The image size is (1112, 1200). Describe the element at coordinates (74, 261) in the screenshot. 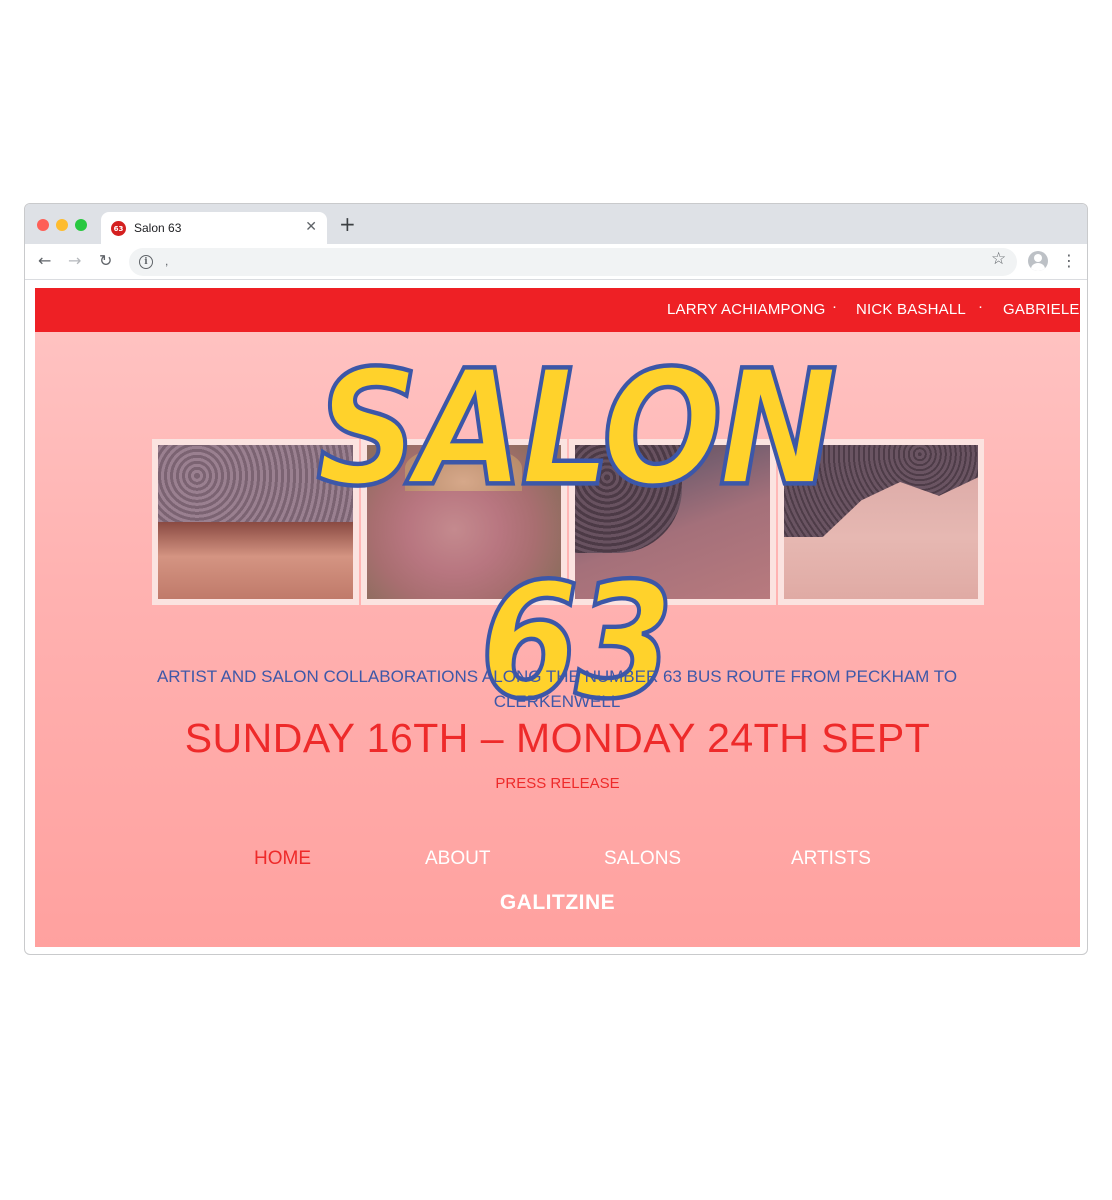

I see `forward-arrow-icon: →` at that location.